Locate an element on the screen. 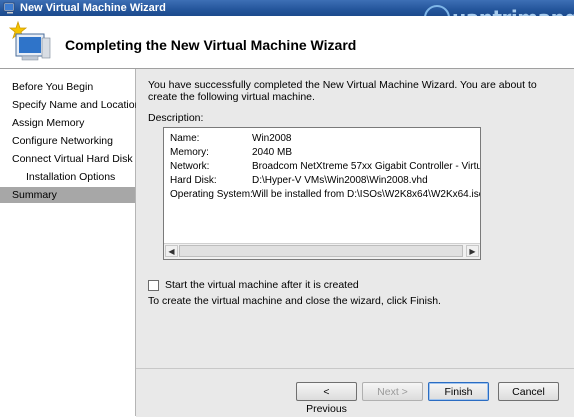  next-button: Next > is located at coordinates (392, 391).